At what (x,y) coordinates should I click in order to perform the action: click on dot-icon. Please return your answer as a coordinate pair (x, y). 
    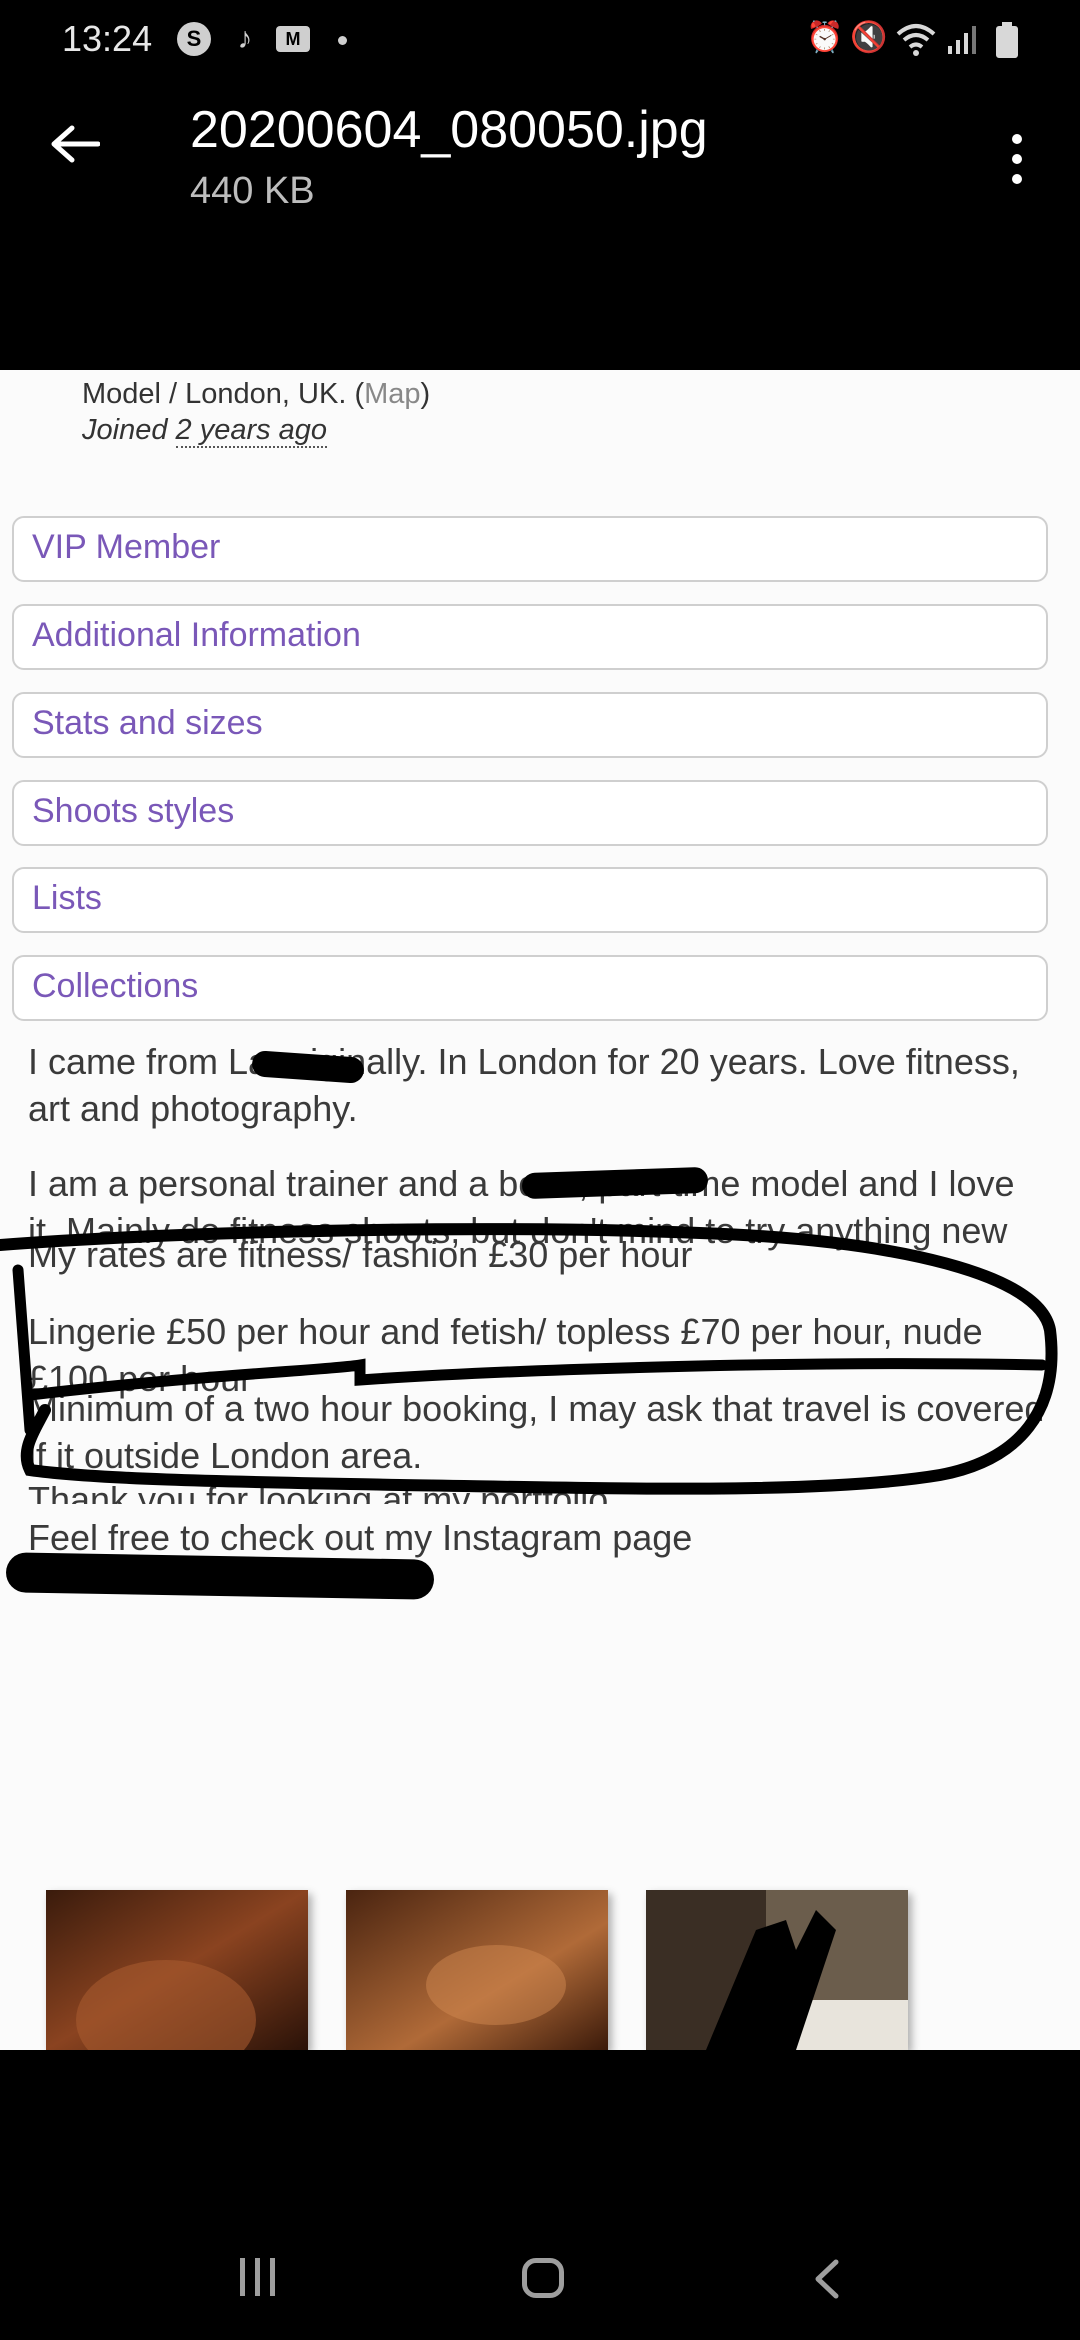
    Looking at the image, I should click on (342, 40).